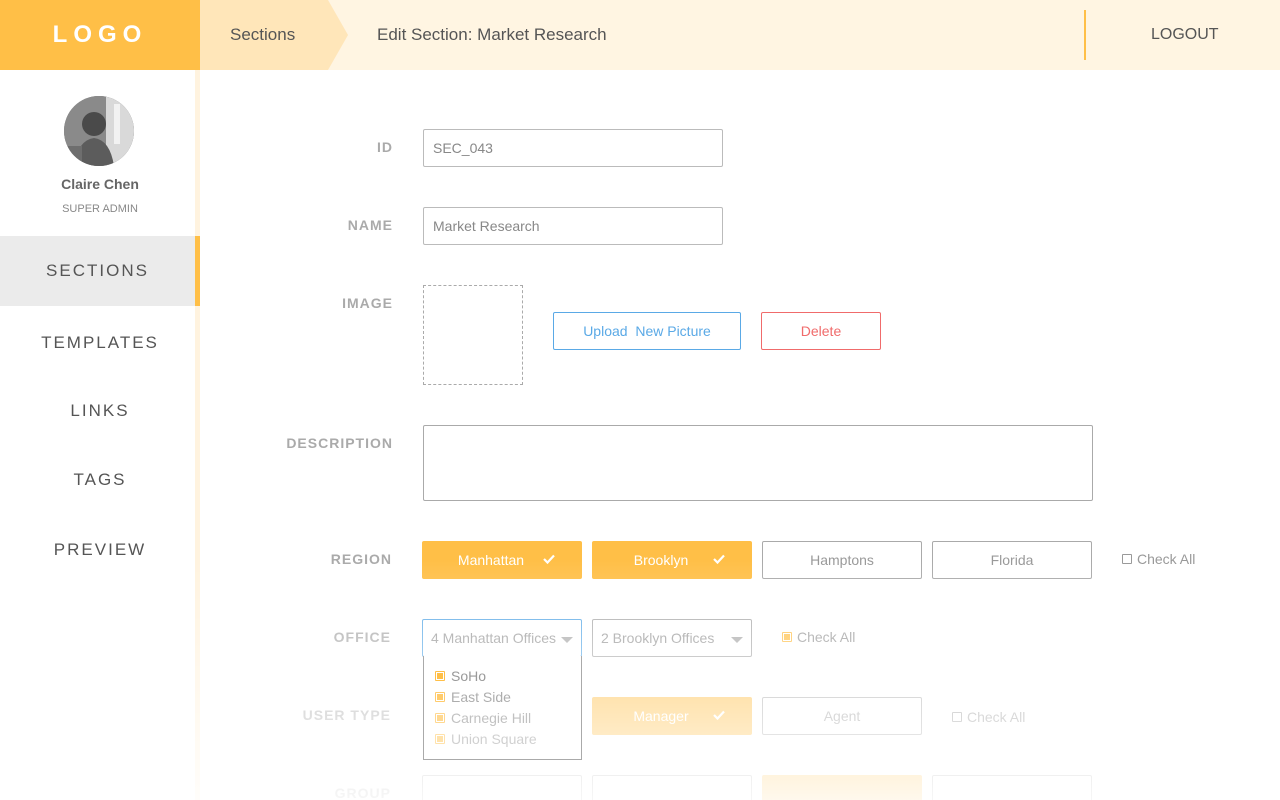 Image resolution: width=1280 pixels, height=800 pixels. I want to click on region-chip-brooklyn: Brooklyn, so click(672, 560).